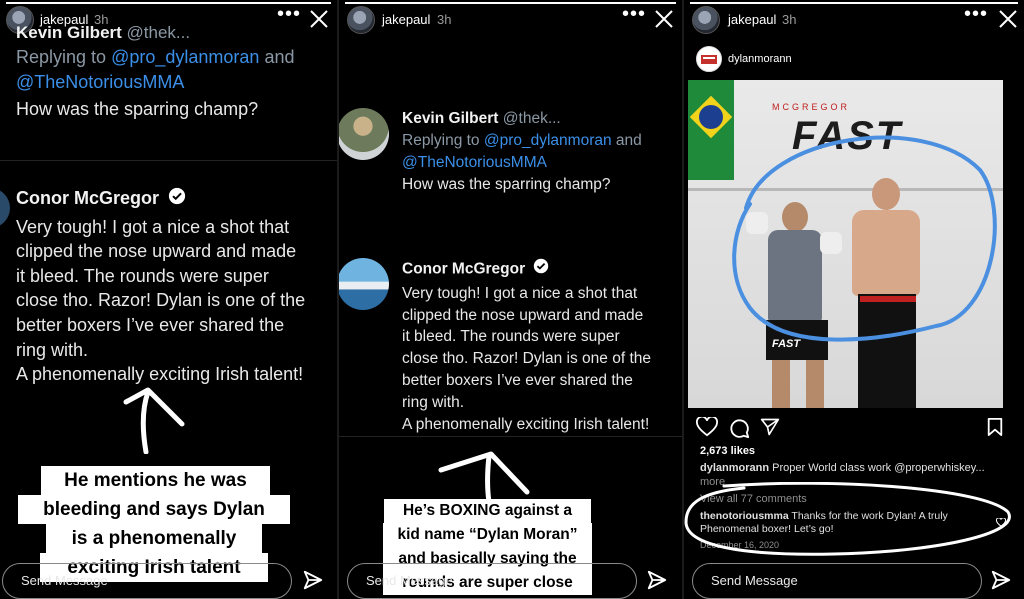 Image resolution: width=1024 pixels, height=599 pixels. What do you see at coordinates (727, 451) in the screenshot?
I see `likes-count: 2,673 likes` at bounding box center [727, 451].